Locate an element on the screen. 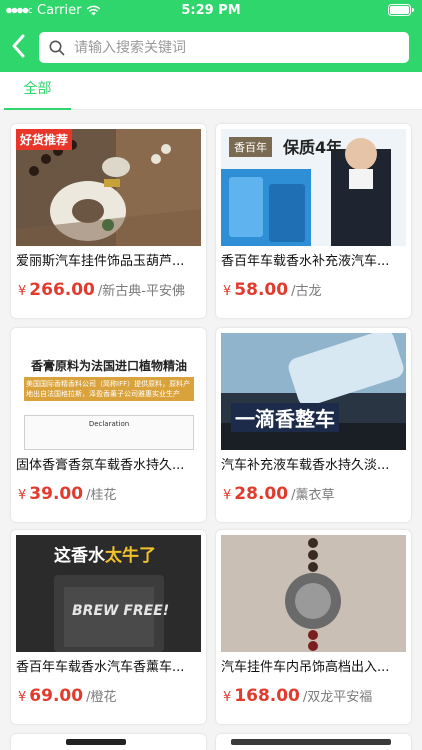 This screenshot has height=750, width=422. price-row: ¥ 58.00 /古龙 is located at coordinates (272, 290).